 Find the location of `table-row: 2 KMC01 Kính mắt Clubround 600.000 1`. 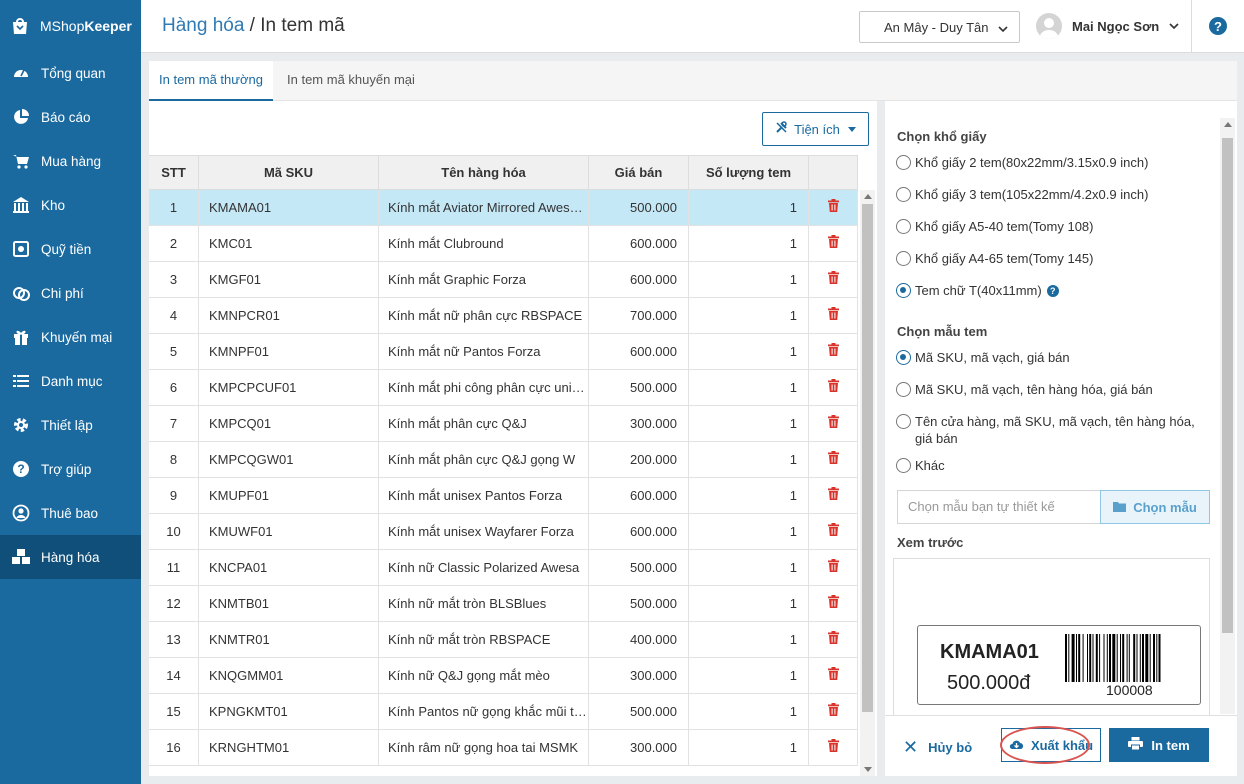

table-row: 2 KMC01 Kính mắt Clubround 600.000 1 is located at coordinates (503, 244).